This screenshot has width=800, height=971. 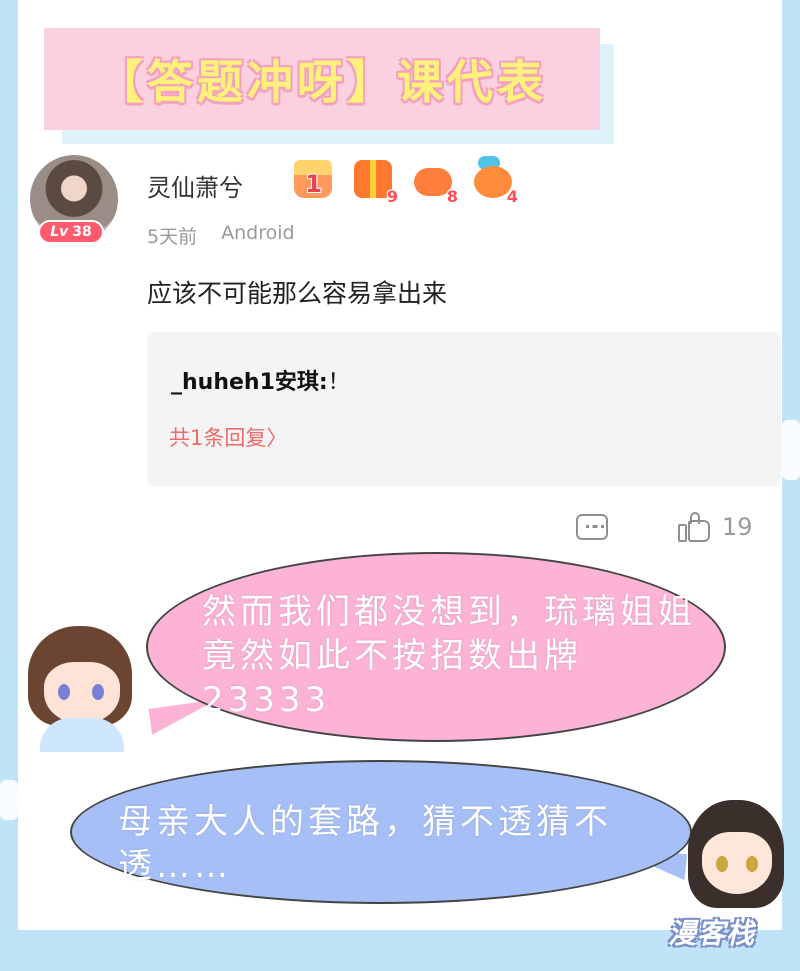 I want to click on comment-meta: 5天前 Android, so click(x=221, y=235).